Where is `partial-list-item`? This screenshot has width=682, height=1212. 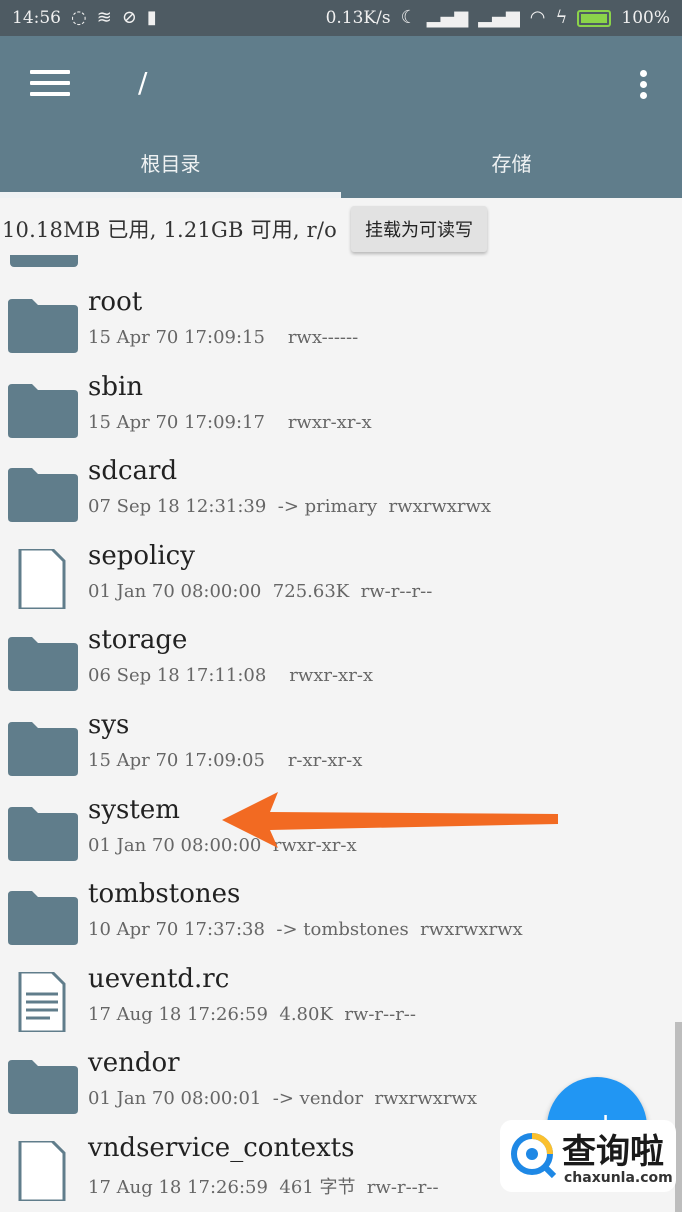
partial-list-item is located at coordinates (341, 262).